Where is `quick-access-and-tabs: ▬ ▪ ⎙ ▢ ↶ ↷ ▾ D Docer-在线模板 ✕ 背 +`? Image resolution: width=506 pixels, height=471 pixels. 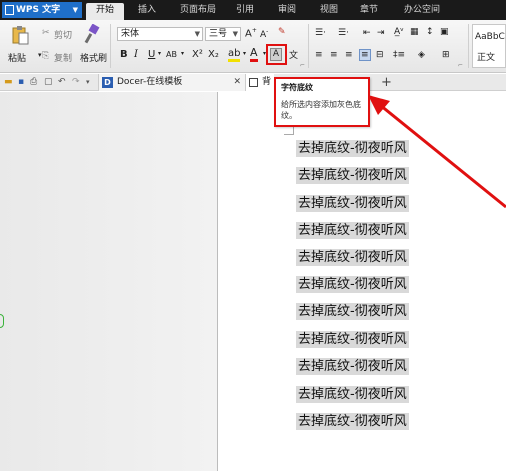
quick-access-and-tabs: ▬ ▪ ⎙ ▢ ↶ ↷ ▾ D Docer-在线模板 ✕ 背 + is located at coordinates (253, 82).